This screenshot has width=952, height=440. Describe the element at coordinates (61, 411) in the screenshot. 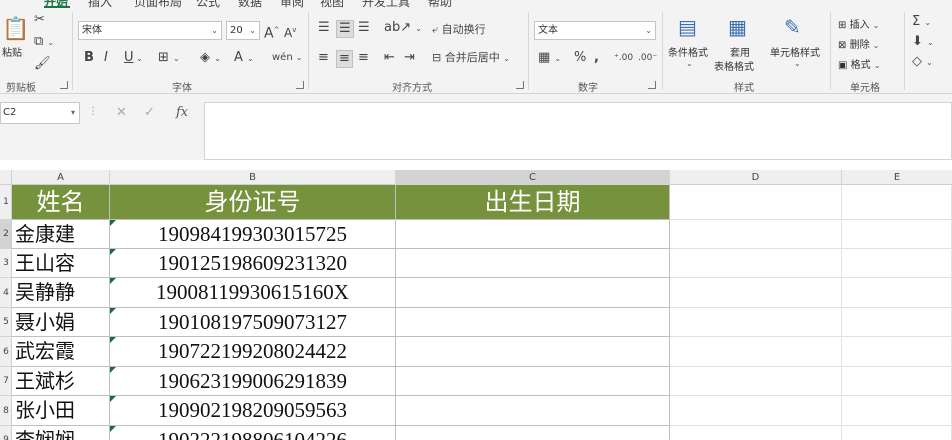

I see `table-cell-name: 张小田` at that location.